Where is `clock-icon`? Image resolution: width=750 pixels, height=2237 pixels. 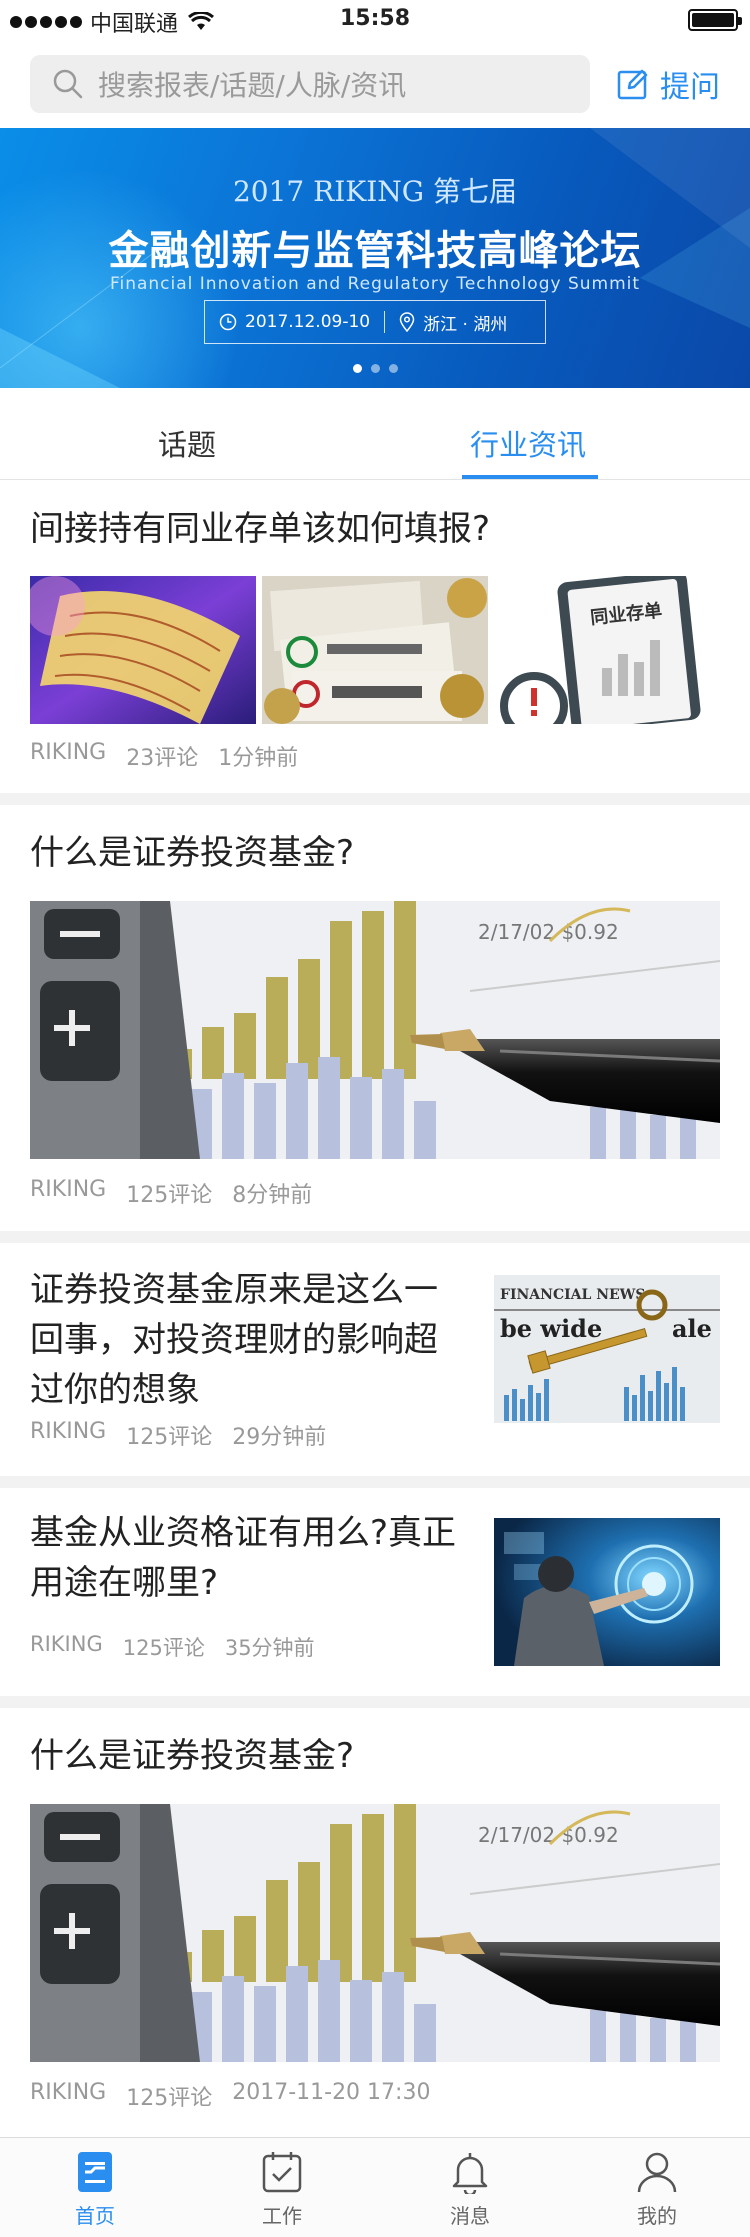
clock-icon is located at coordinates (228, 322).